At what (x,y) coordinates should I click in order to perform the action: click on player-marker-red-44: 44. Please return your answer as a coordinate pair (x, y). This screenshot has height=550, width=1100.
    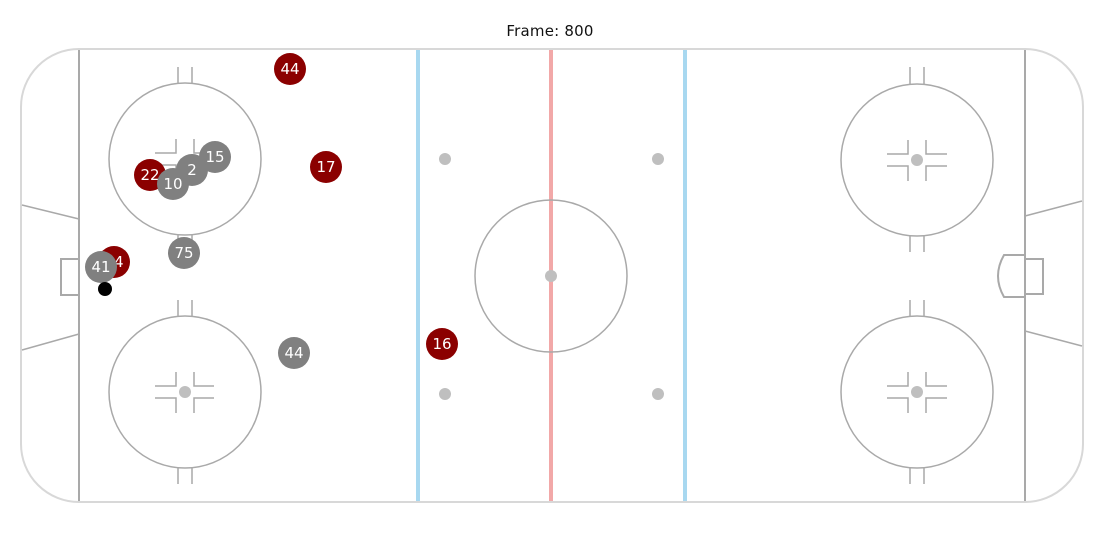
    Looking at the image, I should click on (290, 69).